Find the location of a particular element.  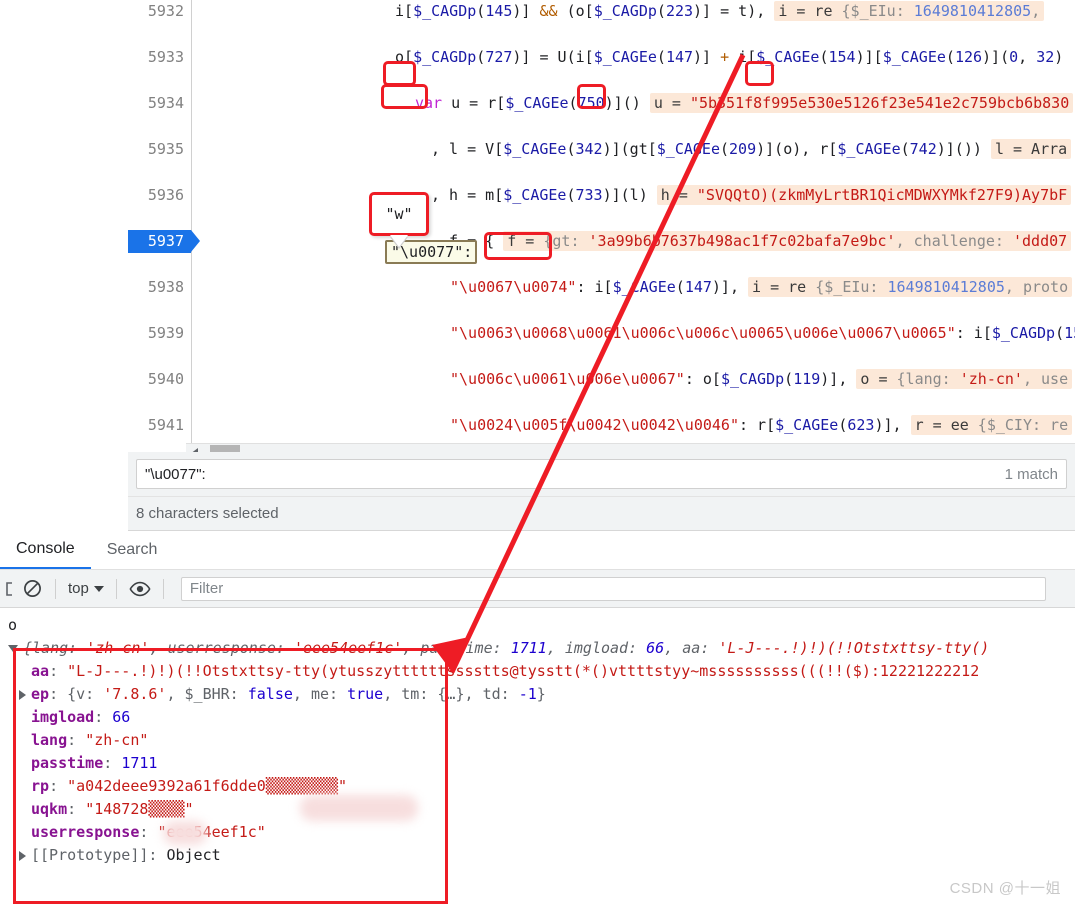

inline-value: o = {lang: 'zh-cn', use is located at coordinates (964, 379).